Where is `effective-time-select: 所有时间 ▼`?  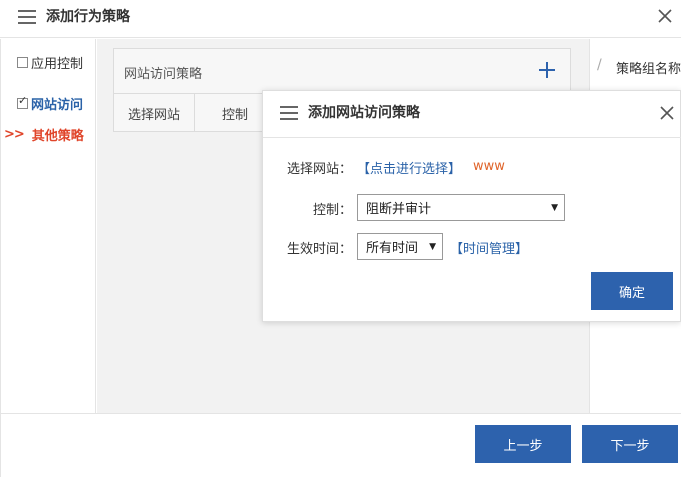
effective-time-select: 所有时间 ▼ is located at coordinates (400, 246).